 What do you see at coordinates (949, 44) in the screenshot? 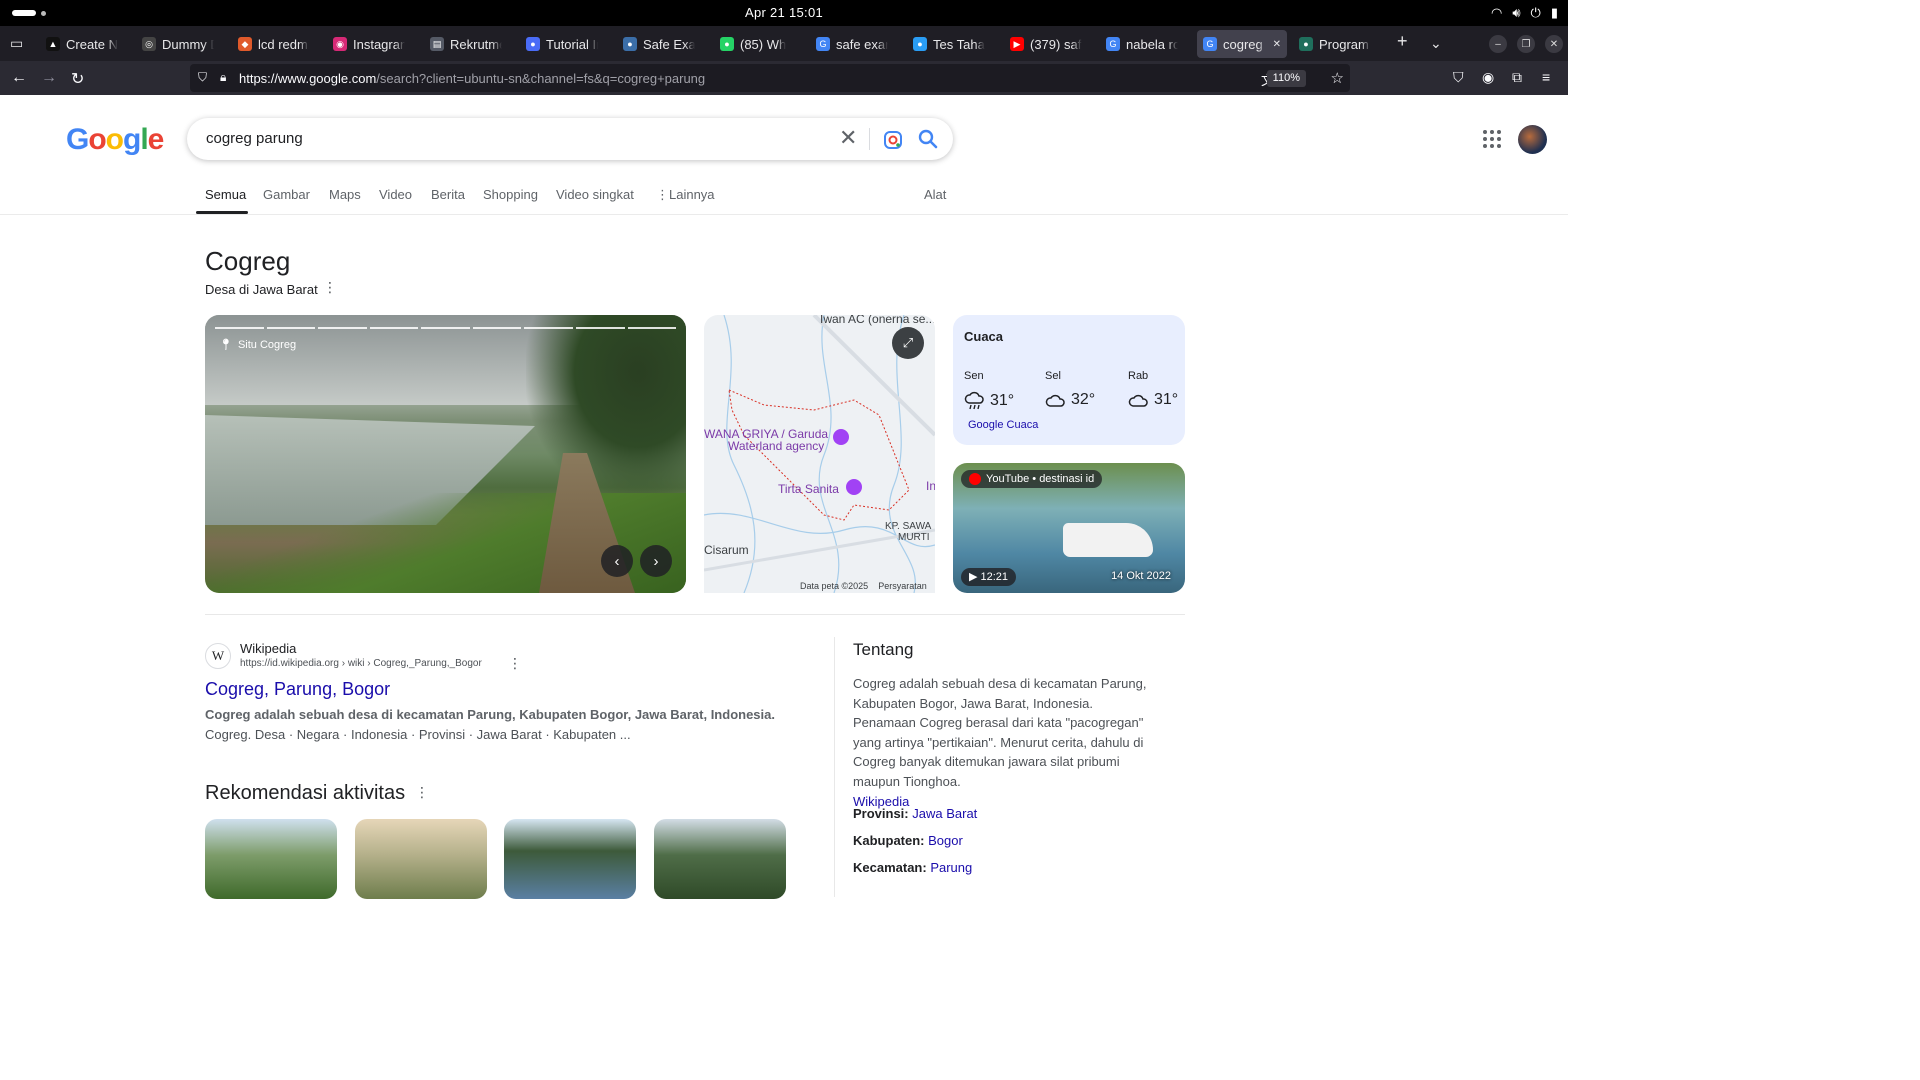
I see `browser-tab: ● Tes Tahap` at bounding box center [949, 44].